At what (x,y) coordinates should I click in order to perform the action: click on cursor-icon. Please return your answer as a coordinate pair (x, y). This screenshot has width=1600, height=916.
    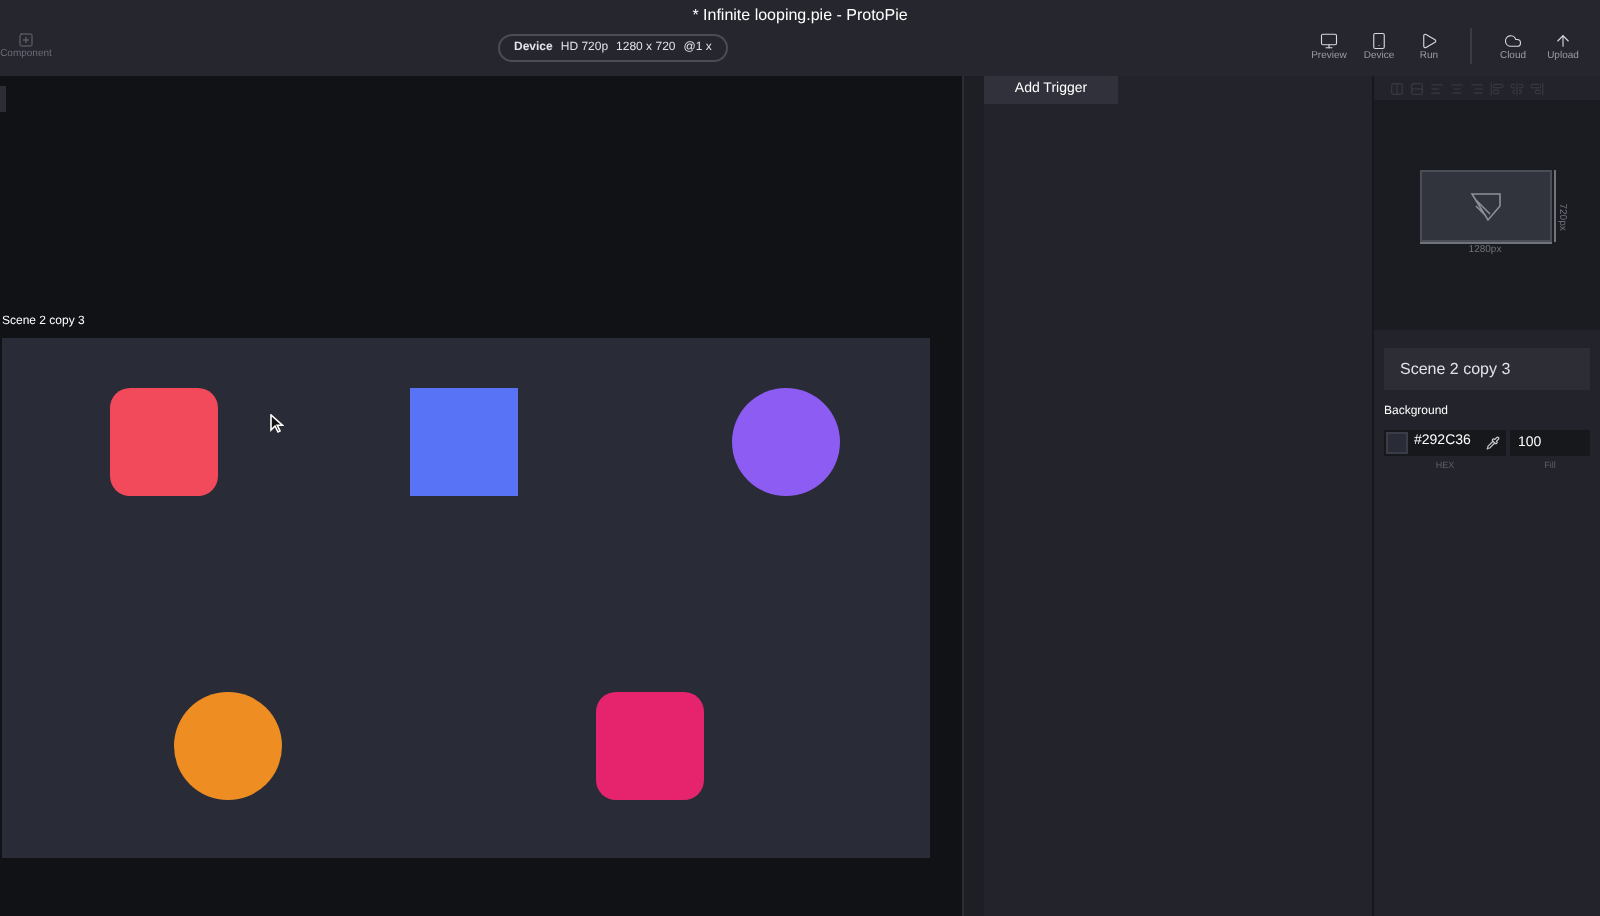
    Looking at the image, I should click on (277, 424).